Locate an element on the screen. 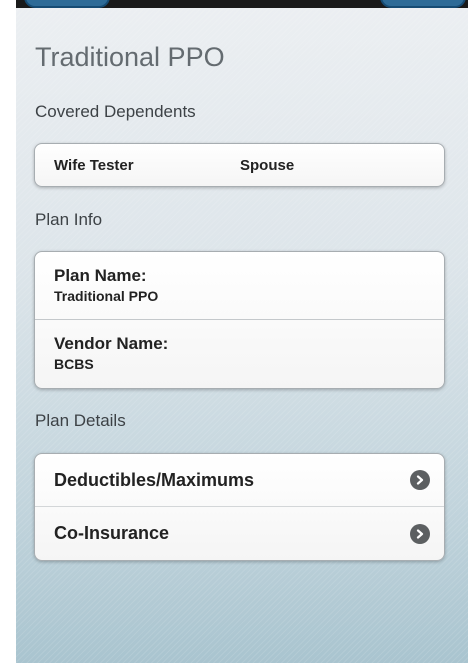  dependent-name: Wife Tester is located at coordinates (94, 165).